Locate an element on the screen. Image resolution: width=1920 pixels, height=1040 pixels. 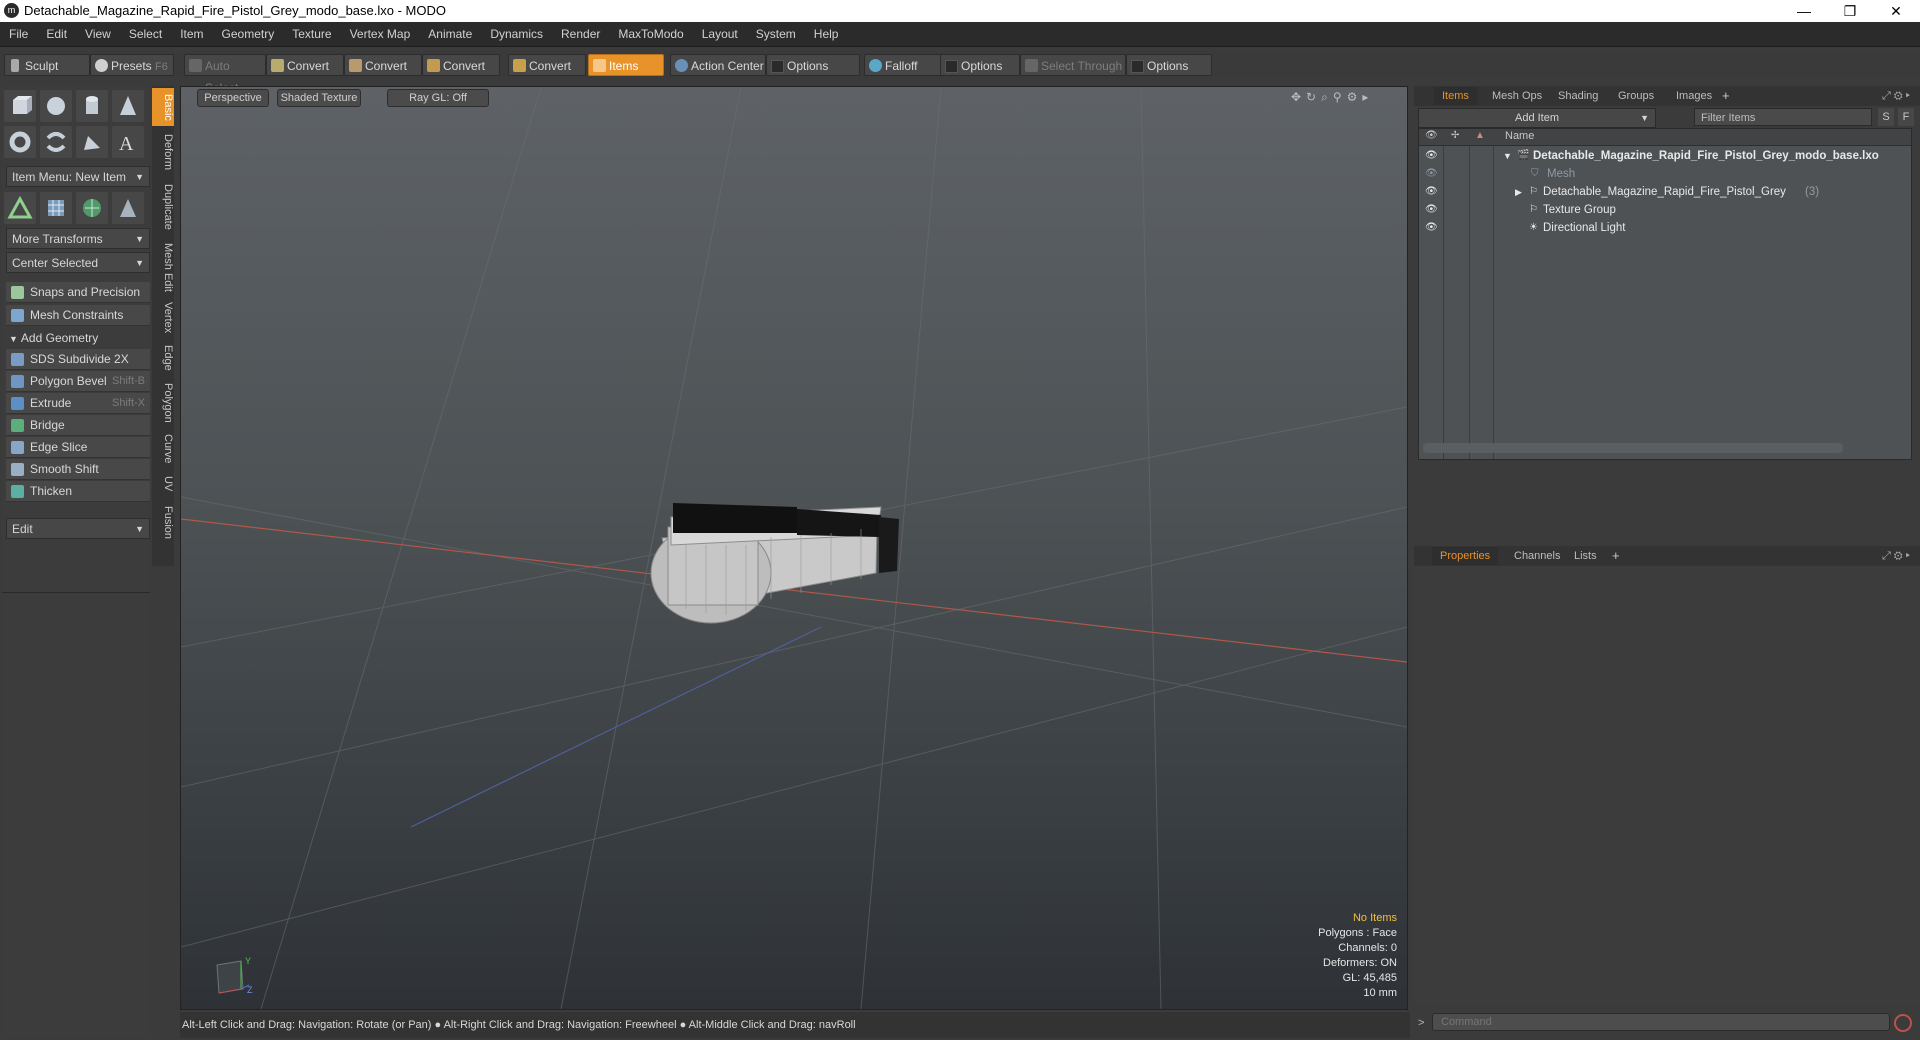
menu-texture: Texture is located at coordinates (311, 34).